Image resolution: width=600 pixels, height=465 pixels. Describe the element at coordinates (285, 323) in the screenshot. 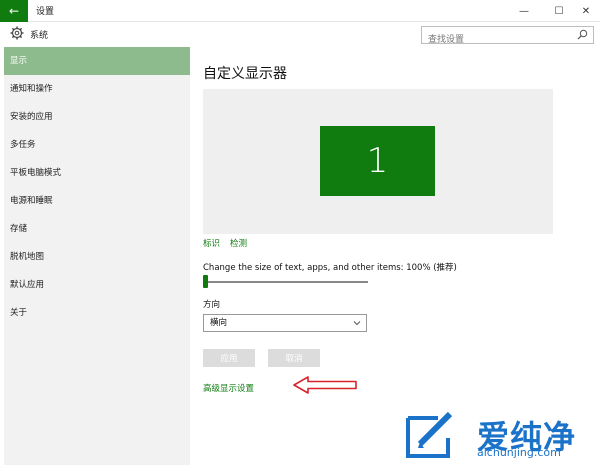

I see `orientation-dropdown: 横向` at that location.